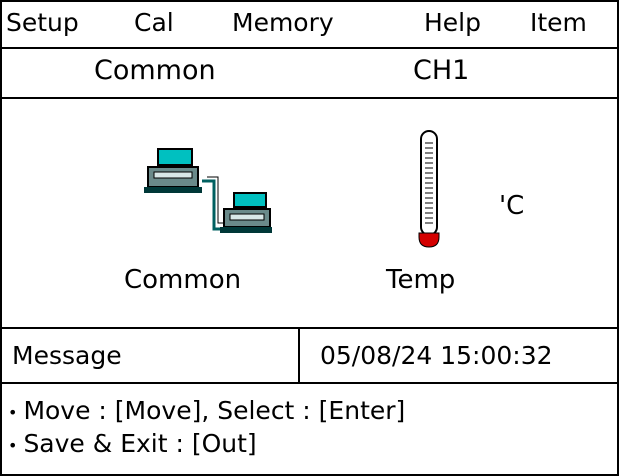 The height and width of the screenshot is (476, 619). Describe the element at coordinates (452, 22) in the screenshot. I see `menu-help: Help` at that location.